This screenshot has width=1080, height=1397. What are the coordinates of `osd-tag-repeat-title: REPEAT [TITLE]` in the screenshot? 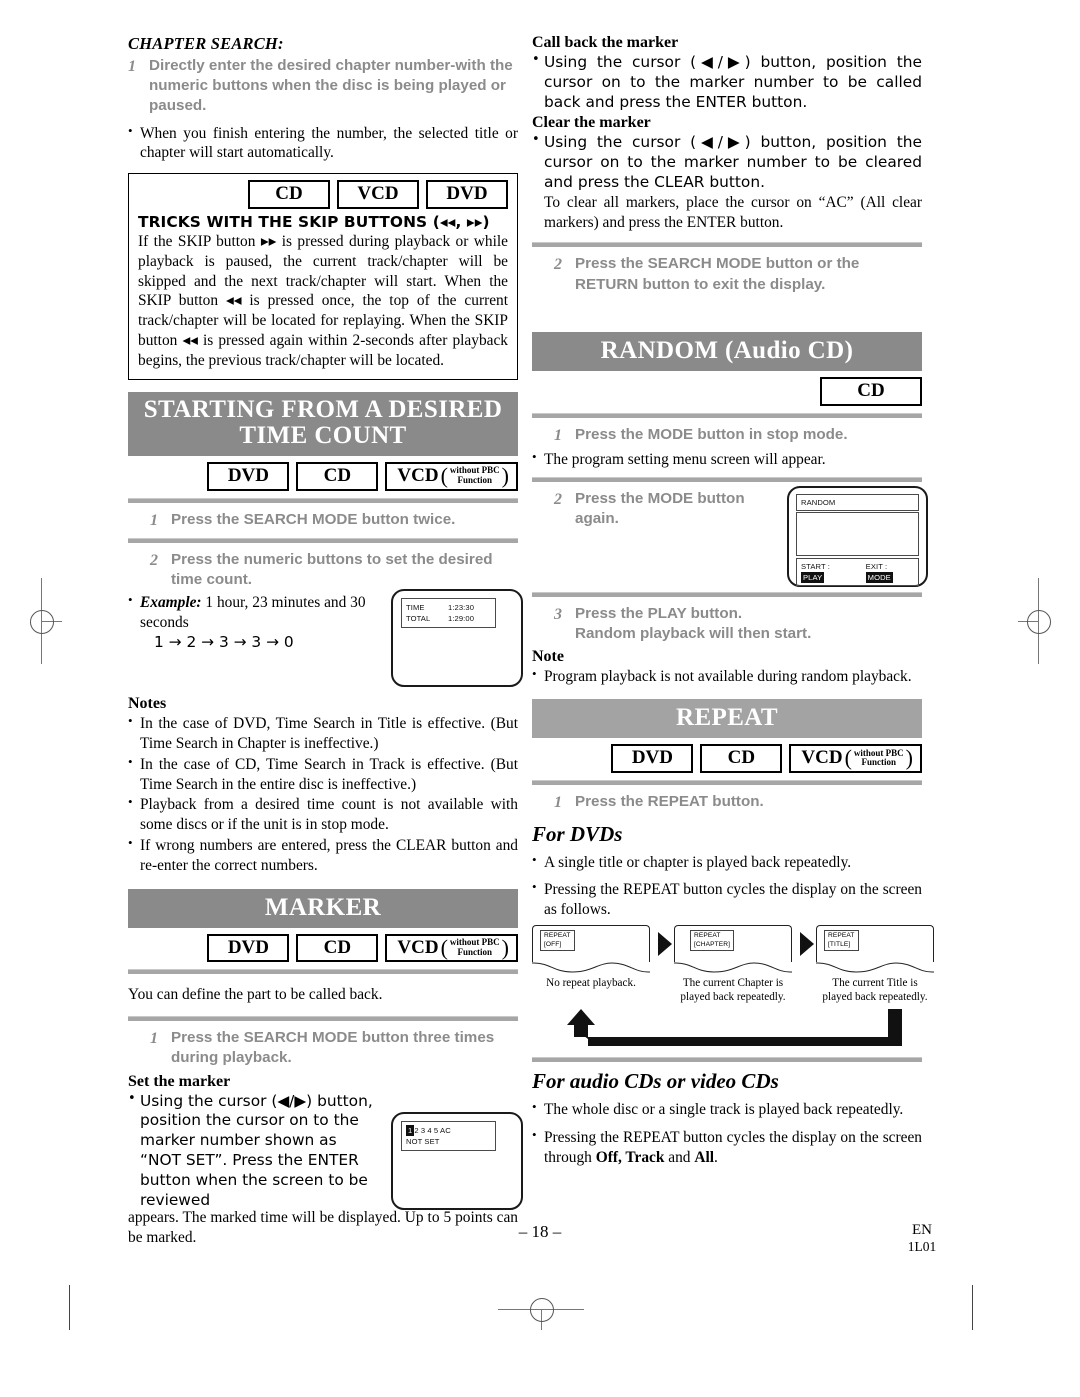 It's located at (841, 940).